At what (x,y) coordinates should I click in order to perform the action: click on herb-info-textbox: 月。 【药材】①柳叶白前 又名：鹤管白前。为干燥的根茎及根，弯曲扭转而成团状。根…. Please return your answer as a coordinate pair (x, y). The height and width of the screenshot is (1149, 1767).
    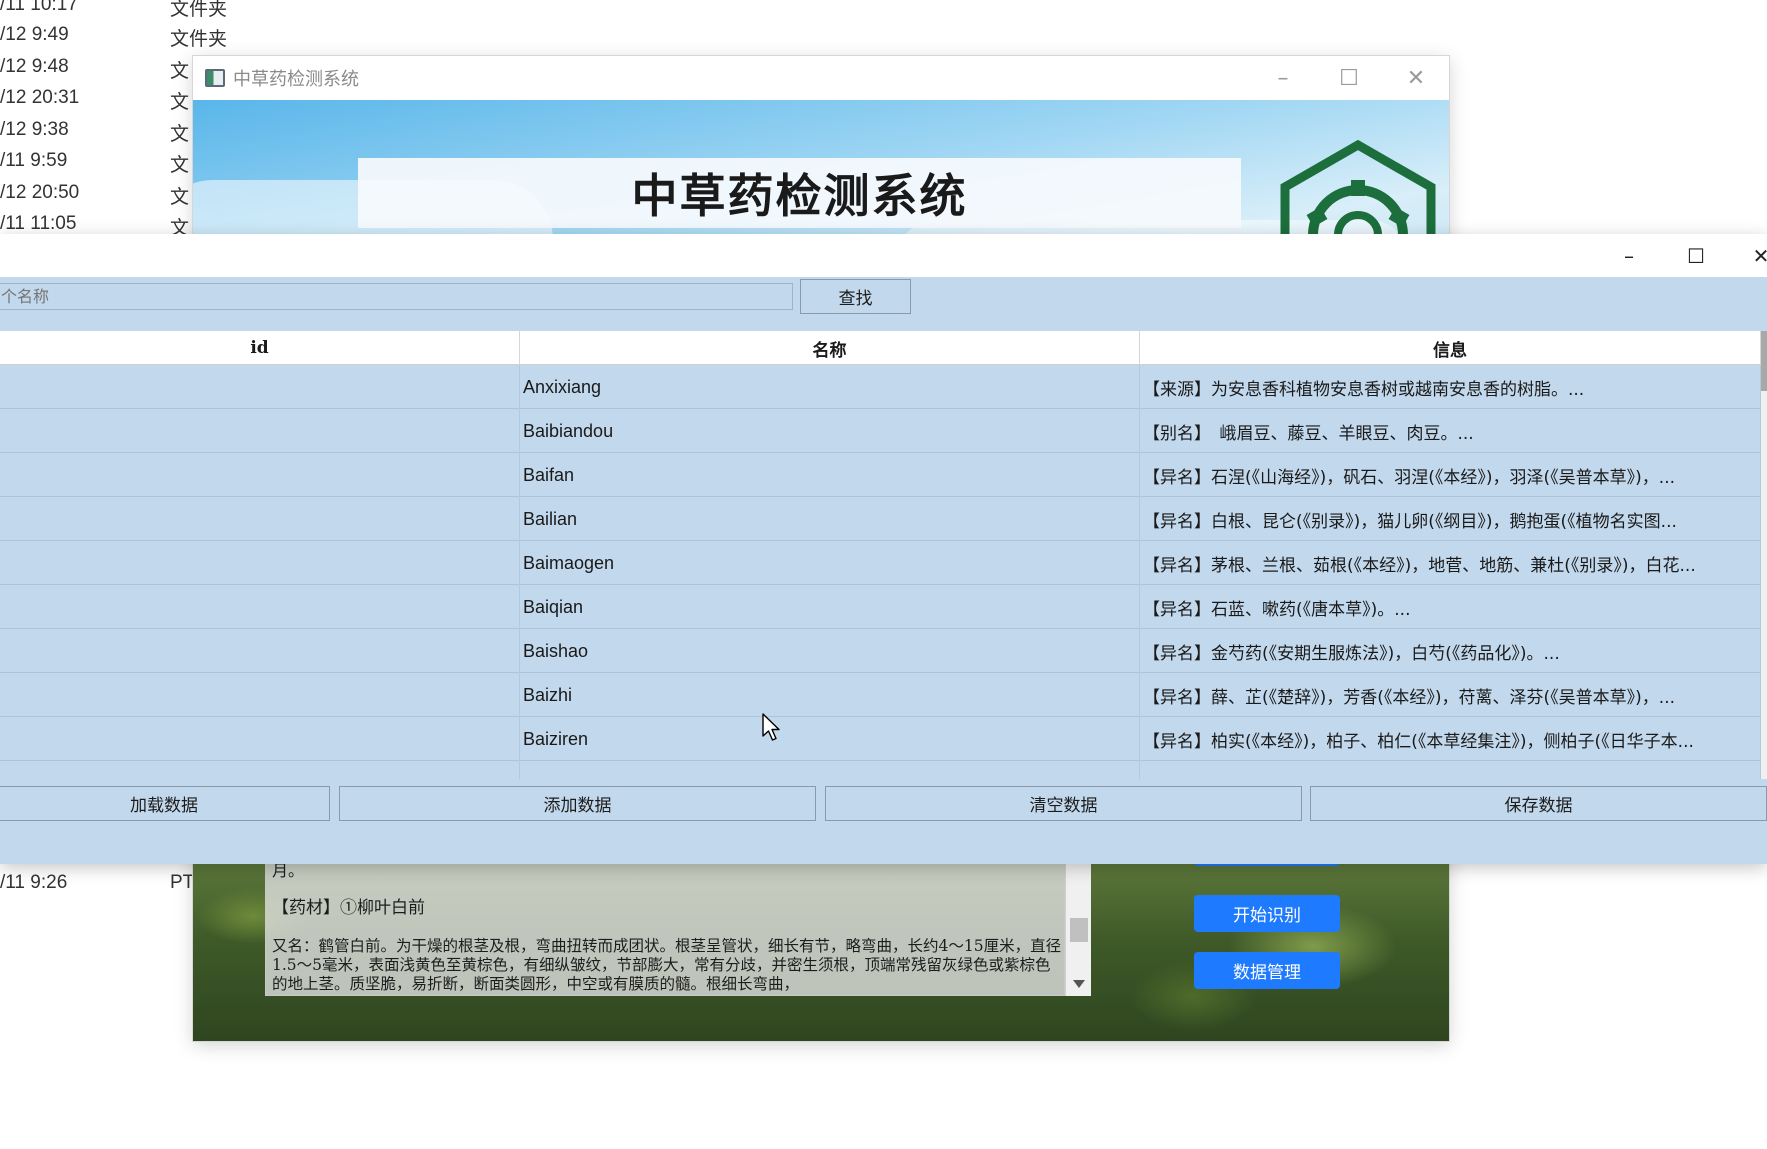
    Looking at the image, I should click on (665, 926).